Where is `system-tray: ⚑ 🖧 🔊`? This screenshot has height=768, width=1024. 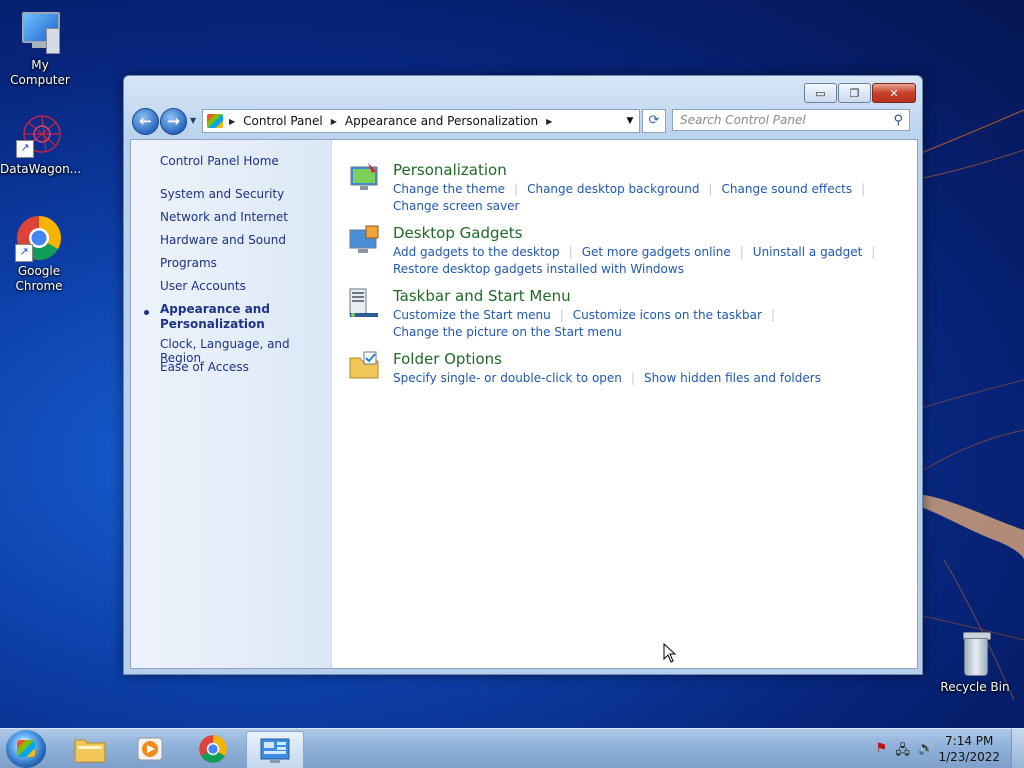 system-tray: ⚑ 🖧 🔊 is located at coordinates (905, 752).